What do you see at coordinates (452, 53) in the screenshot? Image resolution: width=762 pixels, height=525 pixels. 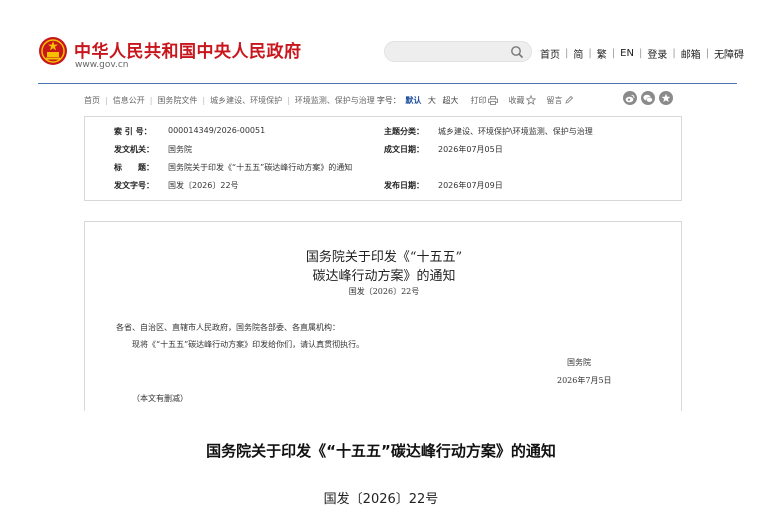 I see `search-input` at bounding box center [452, 53].